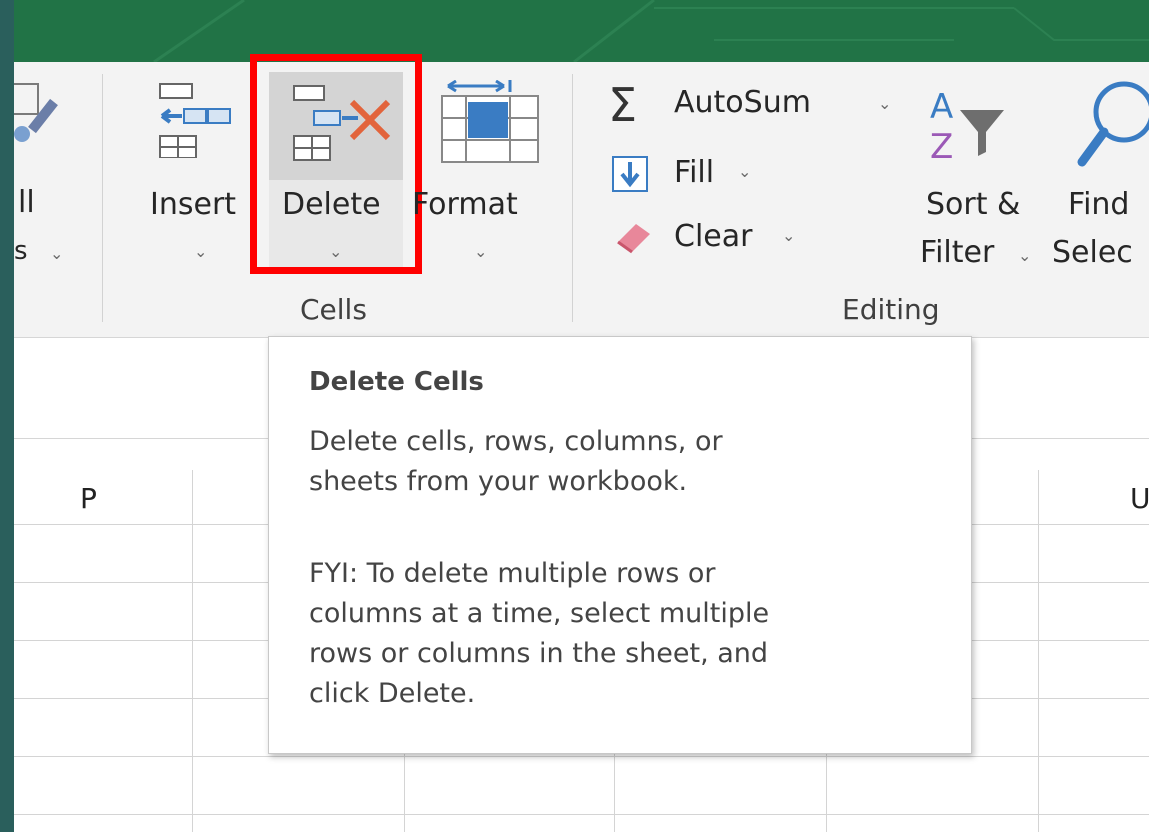  I want to click on tooltip-fyi-line-2: columns at a time, select multiple, so click(539, 613).